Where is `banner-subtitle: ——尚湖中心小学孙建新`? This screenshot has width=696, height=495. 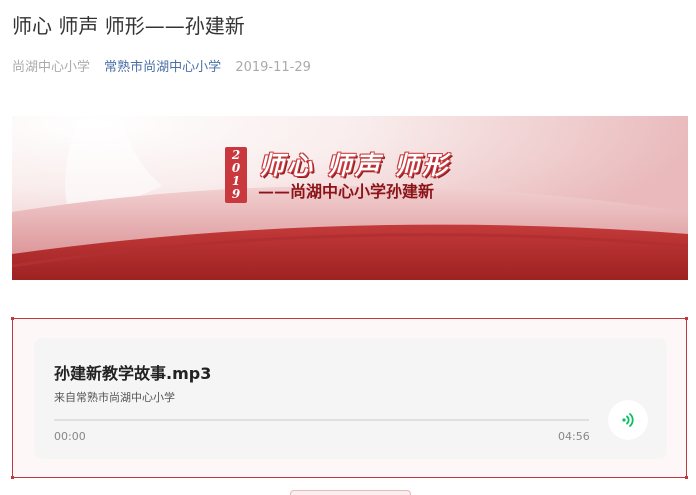 banner-subtitle: ——尚湖中心小学孙建新 is located at coordinates (346, 191).